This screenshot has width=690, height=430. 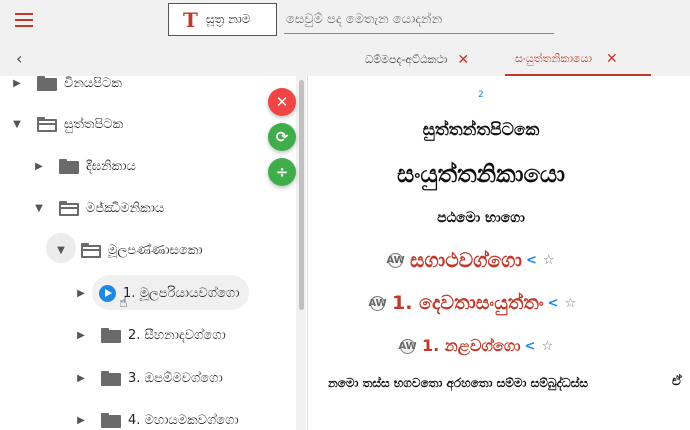 What do you see at coordinates (301, 195) in the screenshot?
I see `scrollbar-thumb` at bounding box center [301, 195].